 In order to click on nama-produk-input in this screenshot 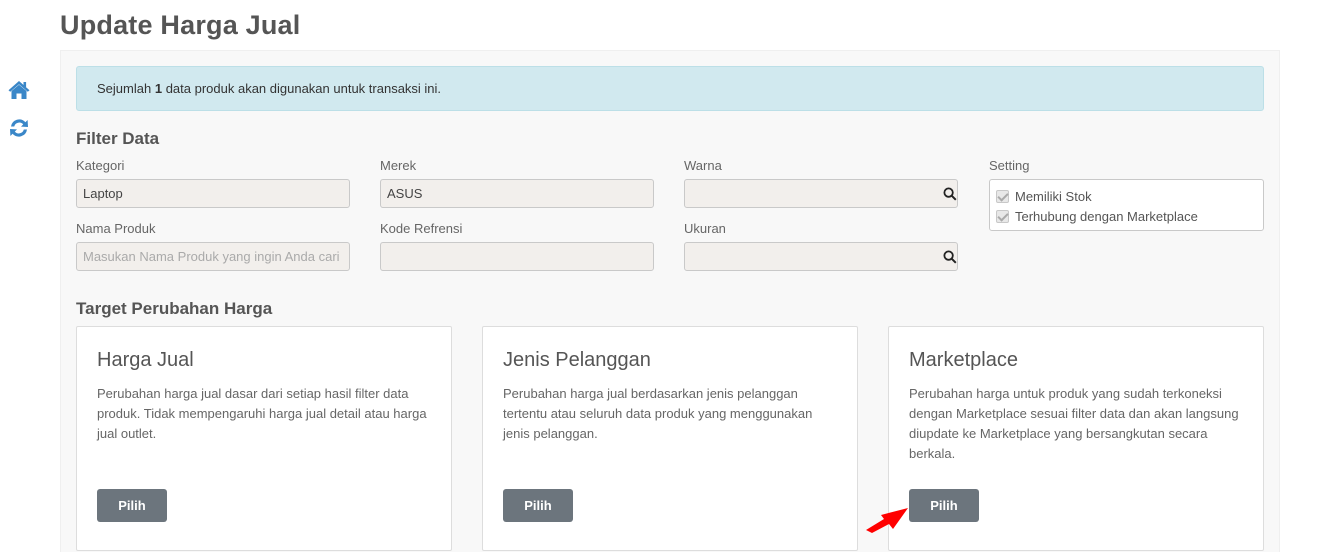, I will do `click(213, 256)`.